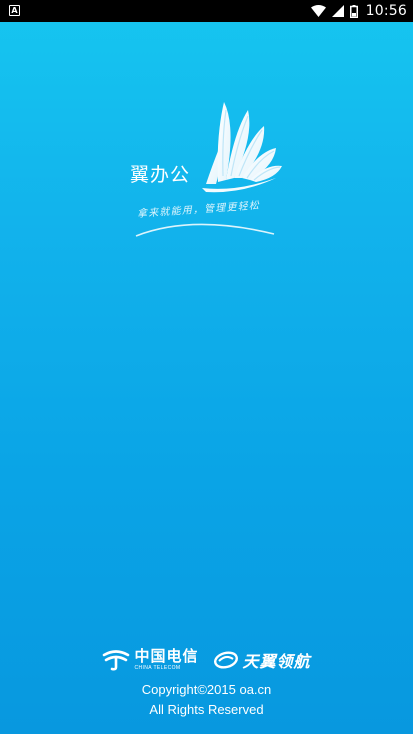 The height and width of the screenshot is (734, 413). Describe the element at coordinates (157, 668) in the screenshot. I see `china-telecom-name-en: CHINA TELECOM` at that location.